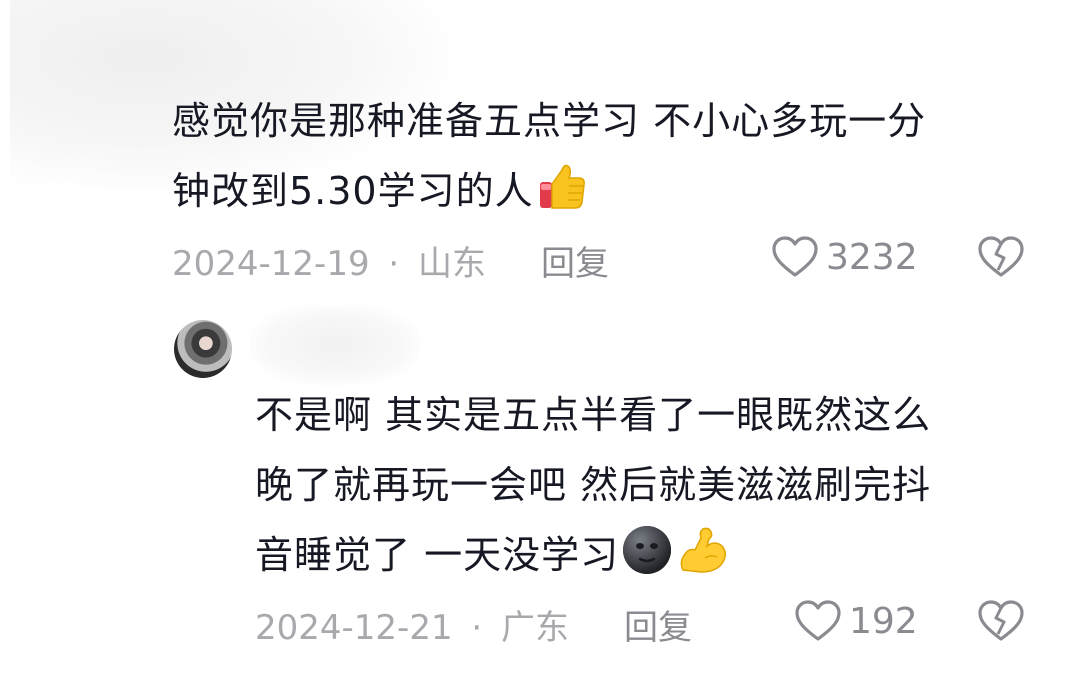 The width and height of the screenshot is (1080, 681). I want to click on new-moon-face-icon, so click(647, 561).